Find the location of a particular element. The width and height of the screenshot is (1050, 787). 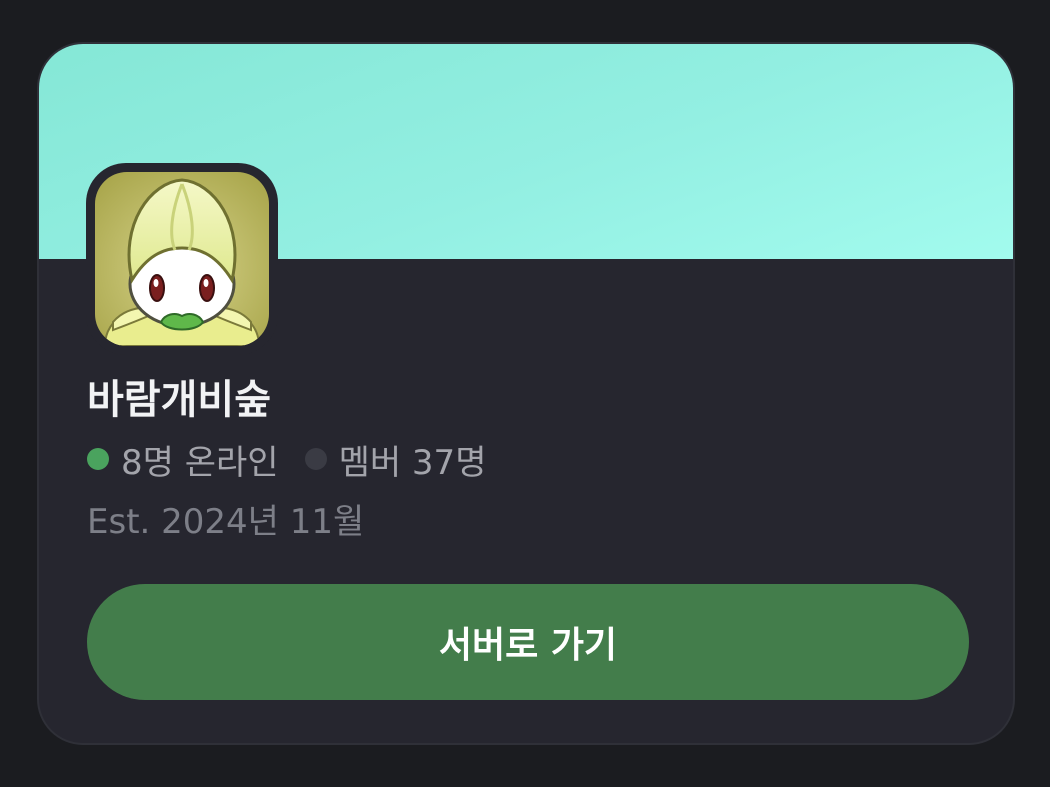

go-to-server-button: 서버로 가기 is located at coordinates (528, 642).